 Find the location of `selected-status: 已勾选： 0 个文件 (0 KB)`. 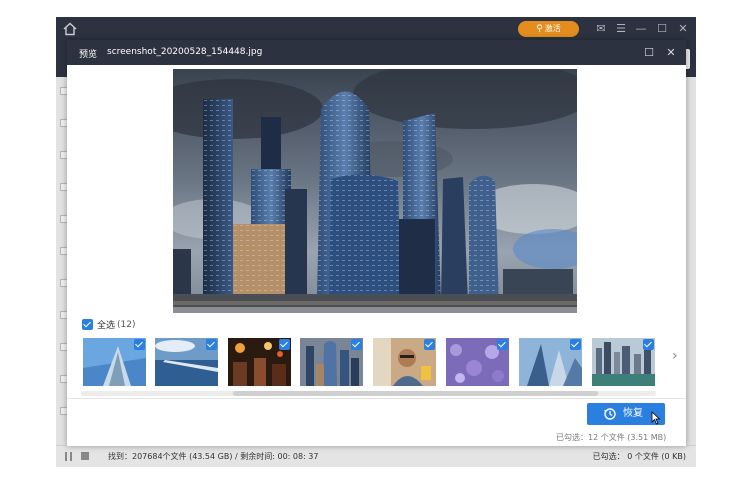

selected-status: 已勾选： 0 个文件 (0 KB) is located at coordinates (639, 456).